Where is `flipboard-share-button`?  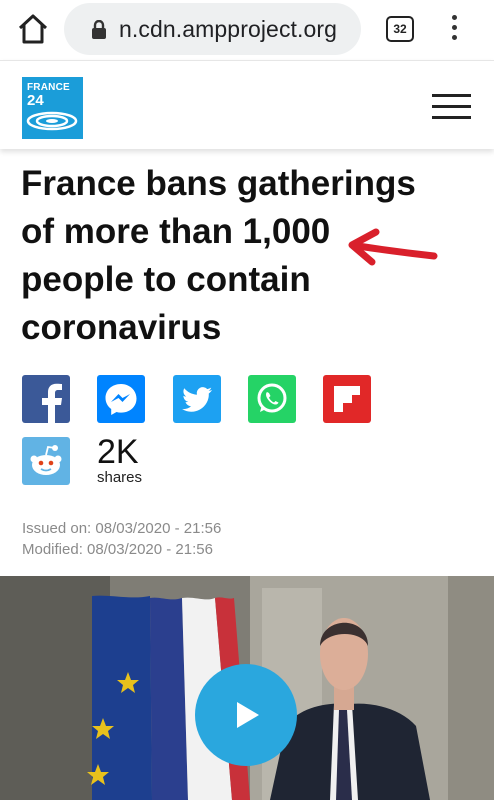
flipboard-share-button is located at coordinates (347, 399).